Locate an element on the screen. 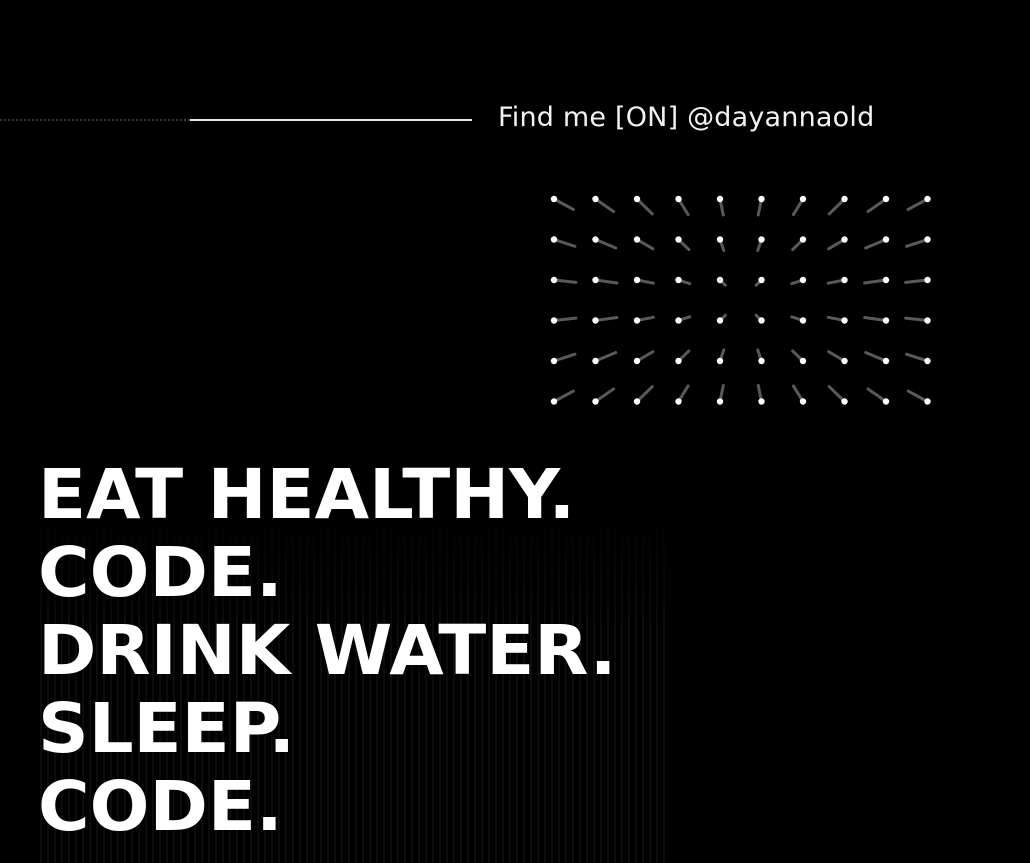  dotted-trail is located at coordinates (95, 120).